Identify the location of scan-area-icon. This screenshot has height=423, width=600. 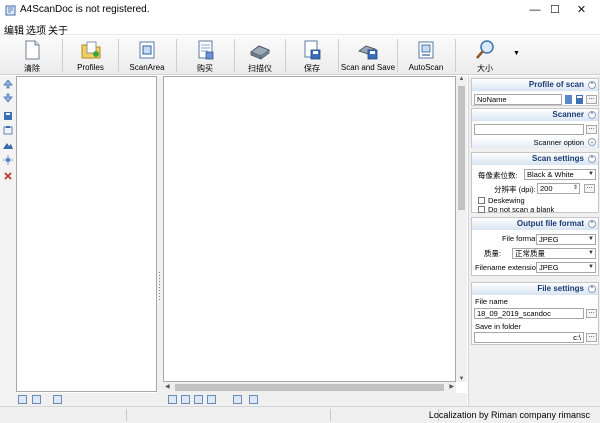
(147, 50).